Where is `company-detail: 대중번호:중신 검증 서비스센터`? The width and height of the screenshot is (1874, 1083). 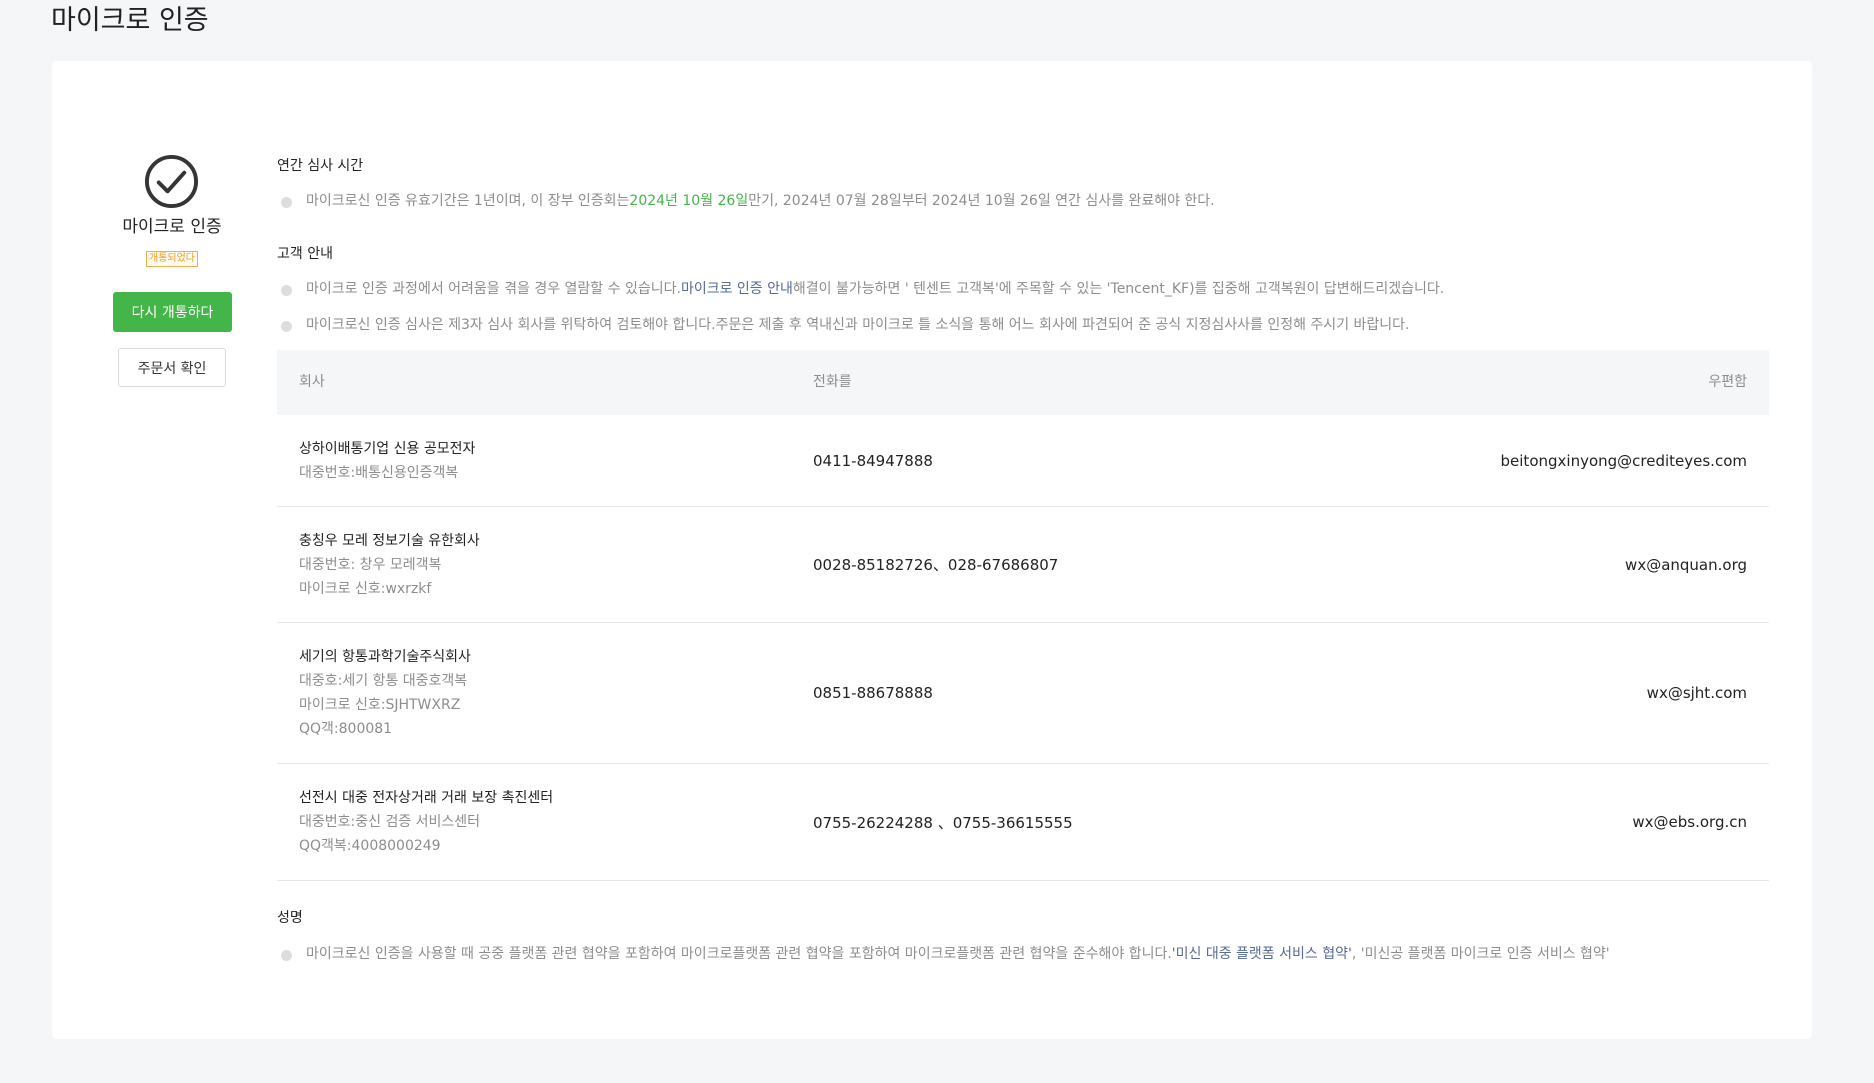 company-detail: 대중번호:중신 검증 서비스센터 is located at coordinates (390, 822).